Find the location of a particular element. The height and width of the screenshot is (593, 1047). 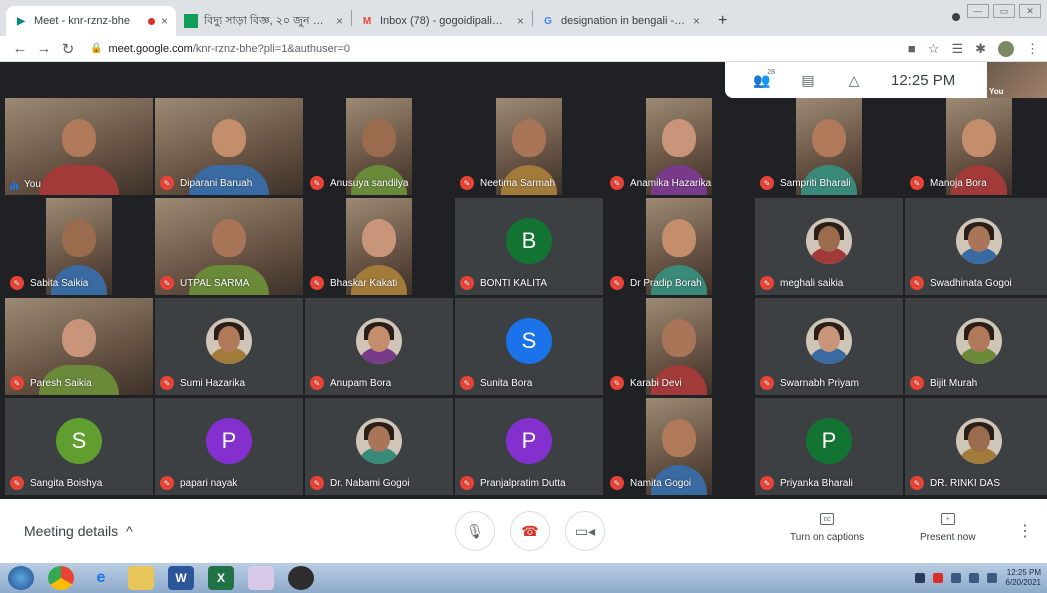

taskbar-clock: 12:25 PM 6/20/2021 is located at coordinates (1023, 578).